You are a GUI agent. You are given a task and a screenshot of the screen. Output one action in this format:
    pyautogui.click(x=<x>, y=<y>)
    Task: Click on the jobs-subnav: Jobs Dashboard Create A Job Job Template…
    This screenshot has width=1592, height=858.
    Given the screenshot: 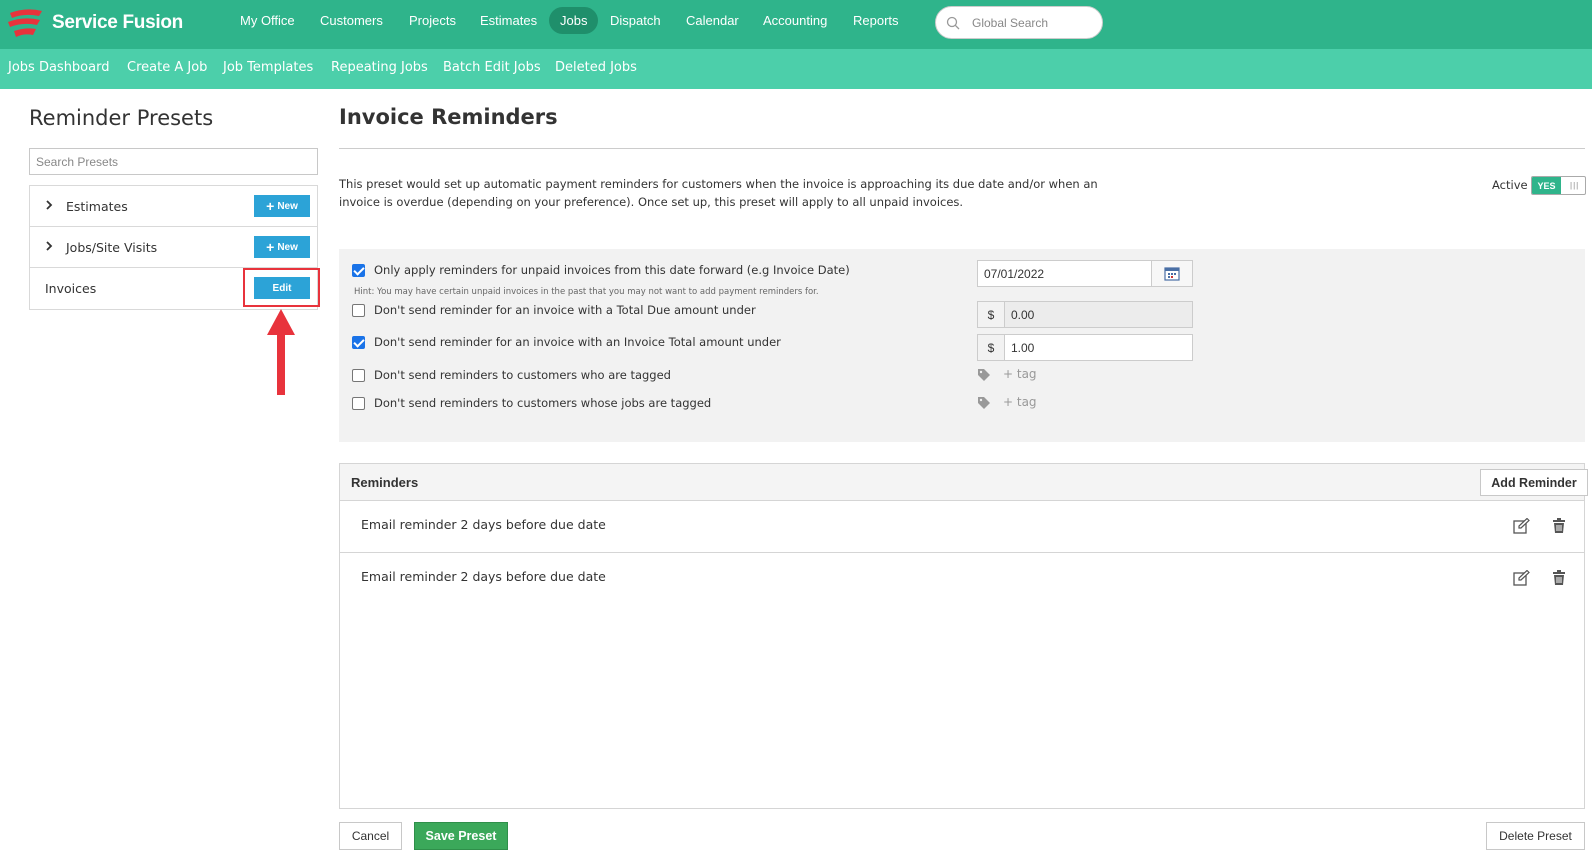 What is the action you would take?
    pyautogui.click(x=796, y=69)
    